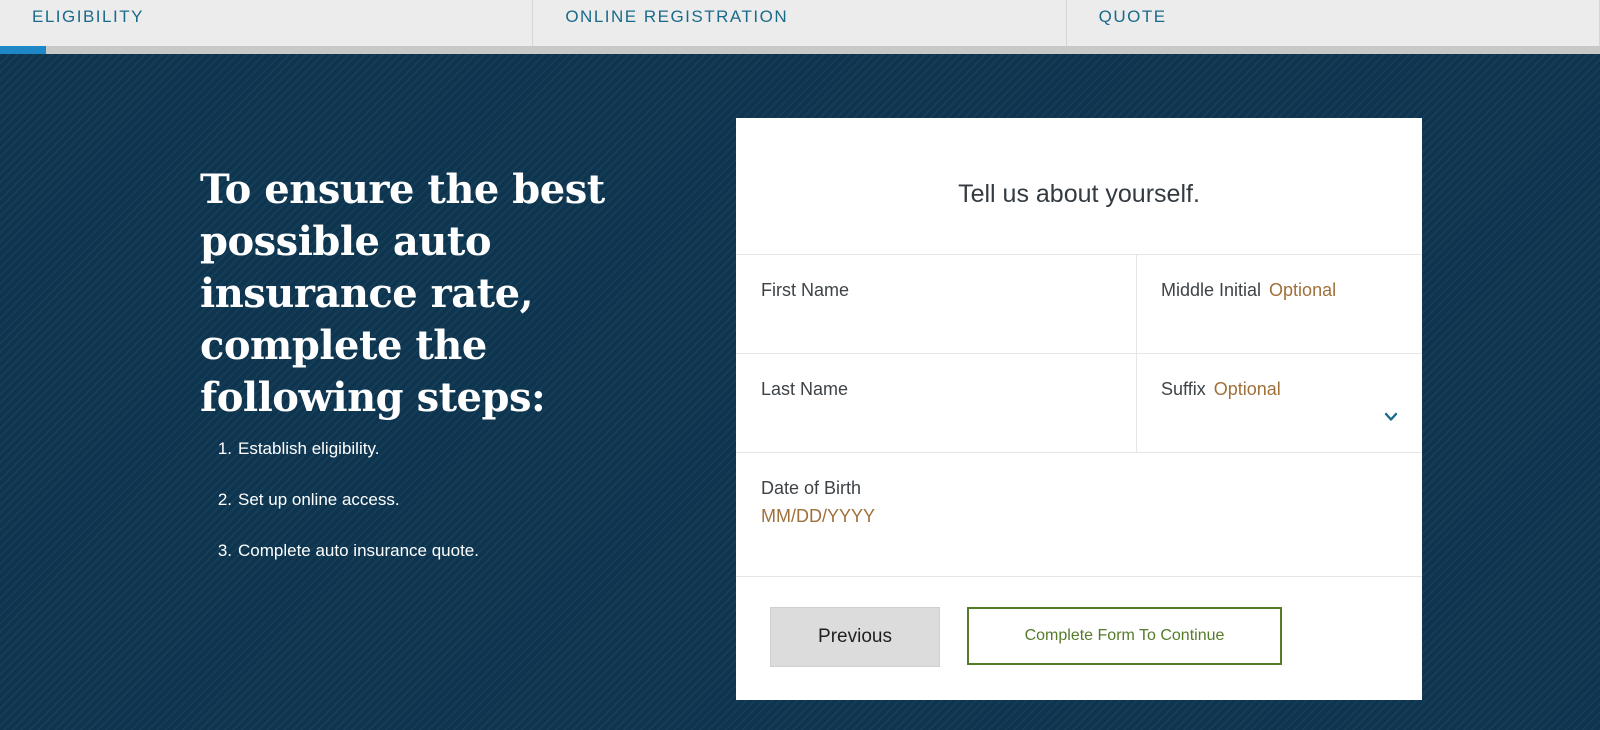 The height and width of the screenshot is (730, 1600). I want to click on middle-initial-label-text: Middle Initial, so click(1211, 290).